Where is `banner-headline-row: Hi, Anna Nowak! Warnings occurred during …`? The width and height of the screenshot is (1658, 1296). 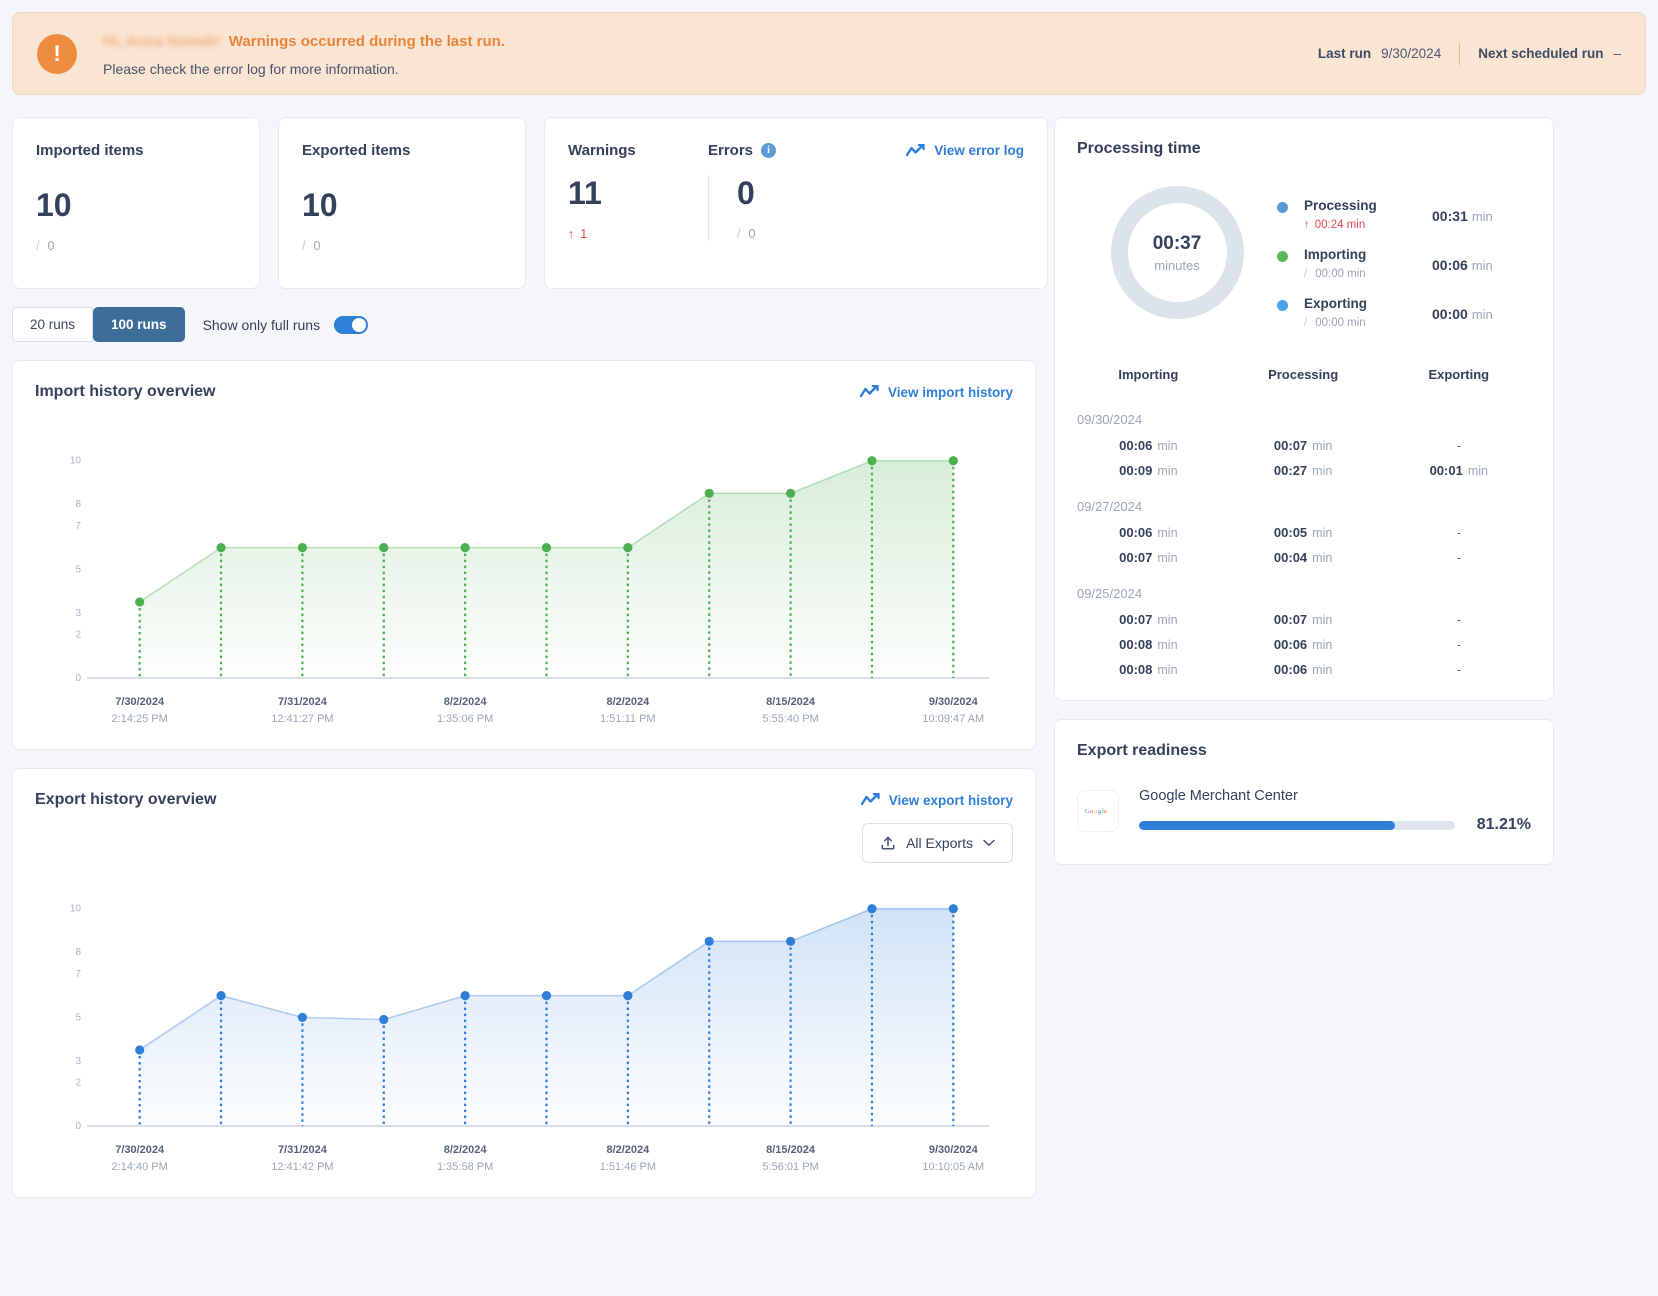 banner-headline-row: Hi, Anna Nowak! Warnings occurred during … is located at coordinates (701, 42).